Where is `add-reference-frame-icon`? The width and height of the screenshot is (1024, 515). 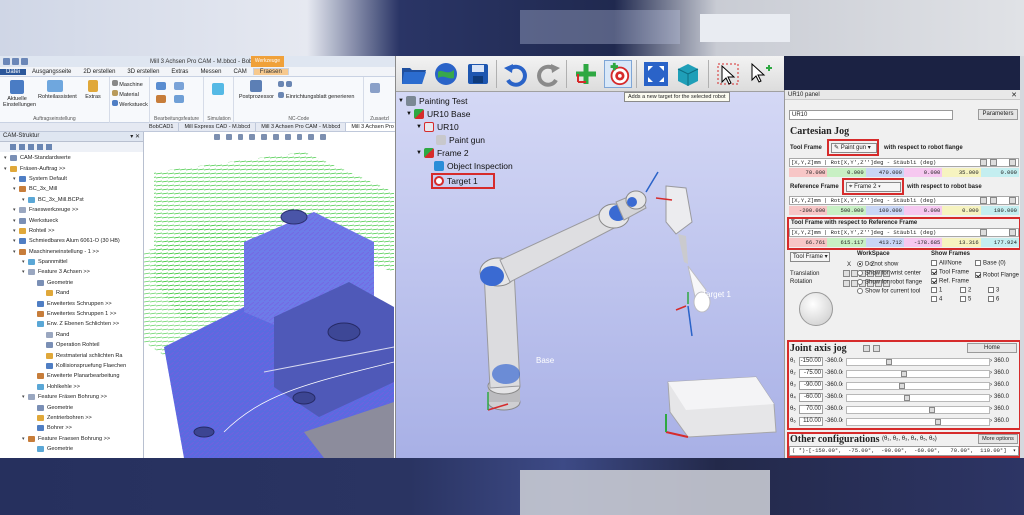 add-reference-frame-icon is located at coordinates (586, 74).